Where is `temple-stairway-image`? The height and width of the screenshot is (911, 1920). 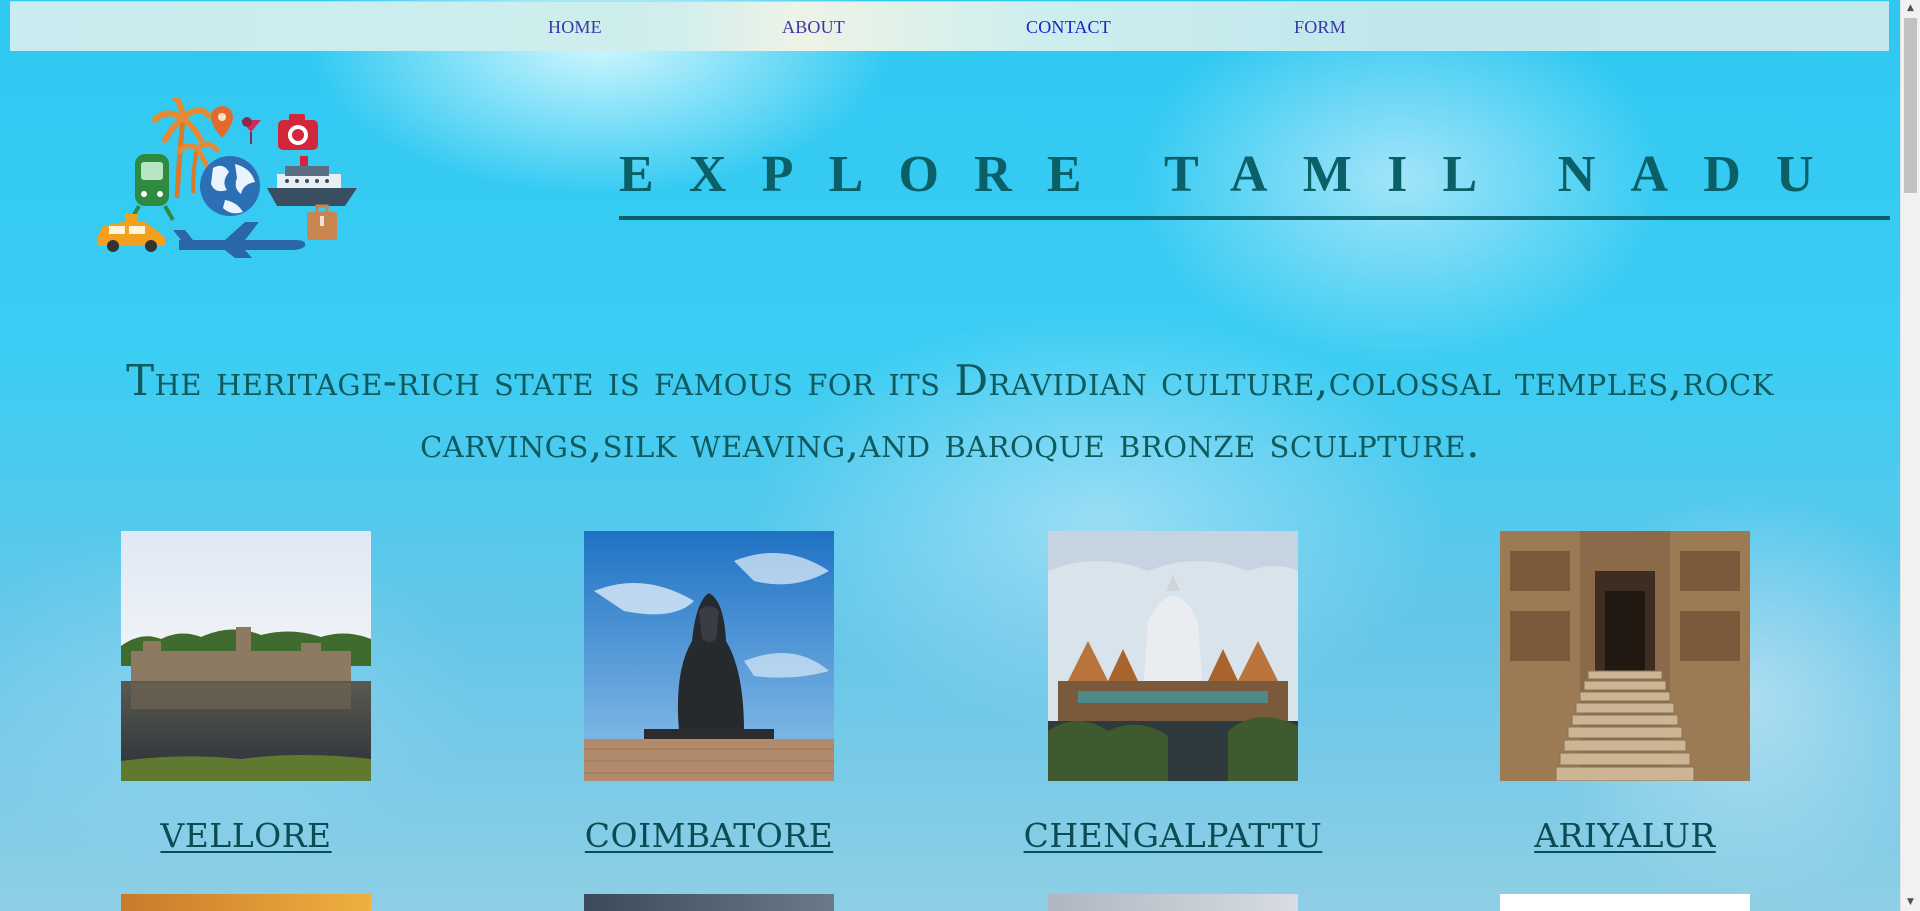
temple-stairway-image is located at coordinates (1625, 656).